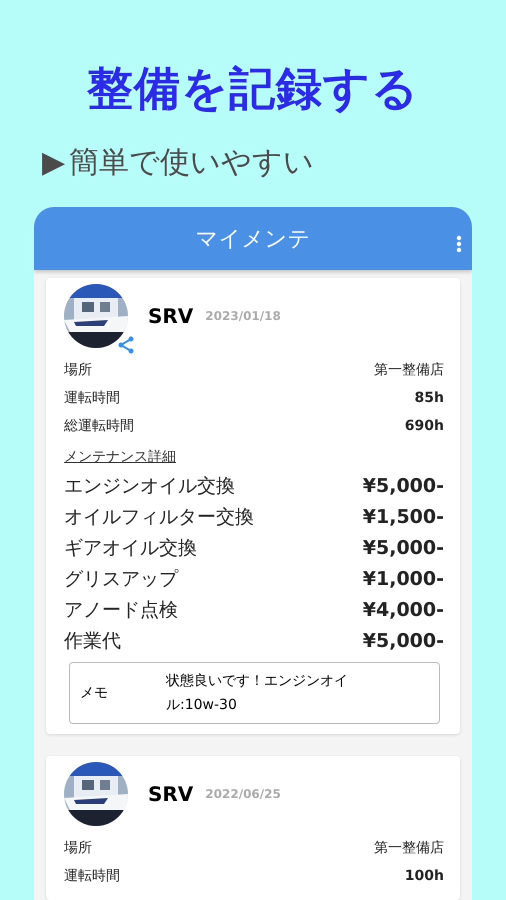 The width and height of the screenshot is (506, 900). Describe the element at coordinates (121, 610) in the screenshot. I see `item-label: アノード点検` at that location.